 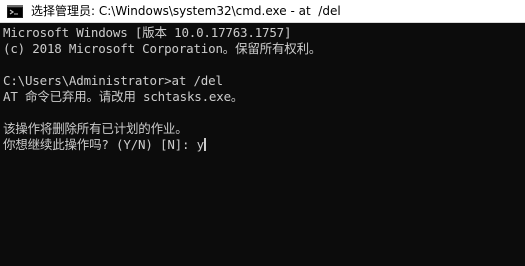 What do you see at coordinates (204, 144) in the screenshot?
I see `text-cursor` at bounding box center [204, 144].